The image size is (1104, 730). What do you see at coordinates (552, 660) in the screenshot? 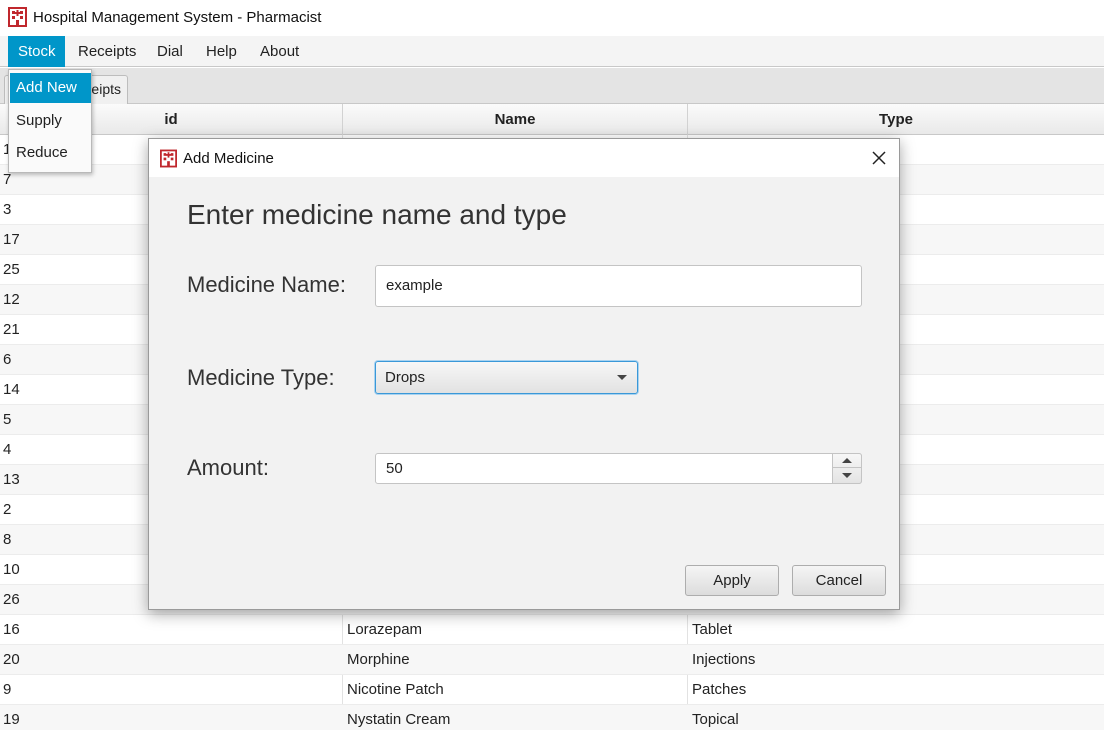
I see `table-row: 20 Morphine Injections` at bounding box center [552, 660].